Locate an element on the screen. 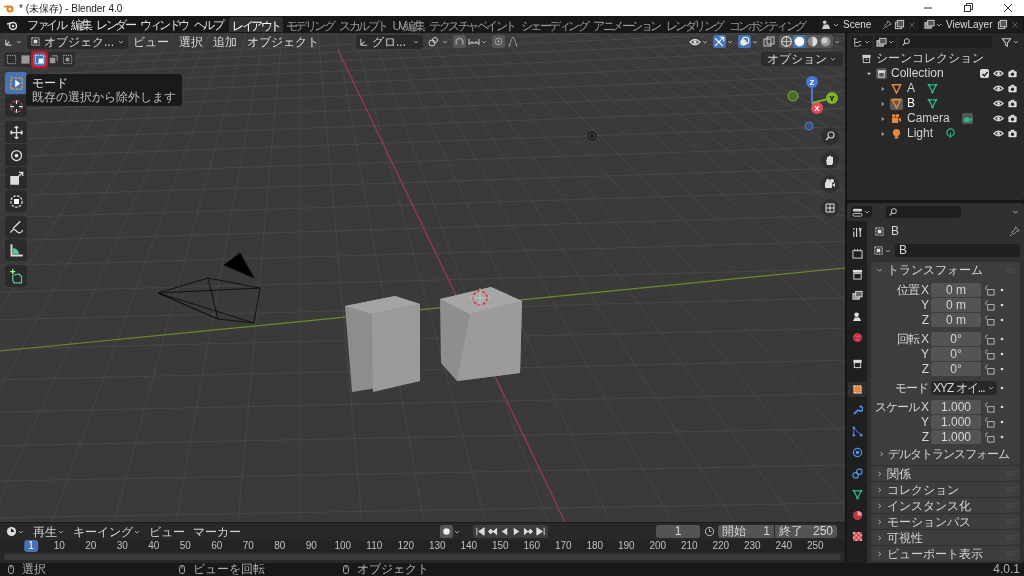  transform-tool-button is located at coordinates (16, 201).